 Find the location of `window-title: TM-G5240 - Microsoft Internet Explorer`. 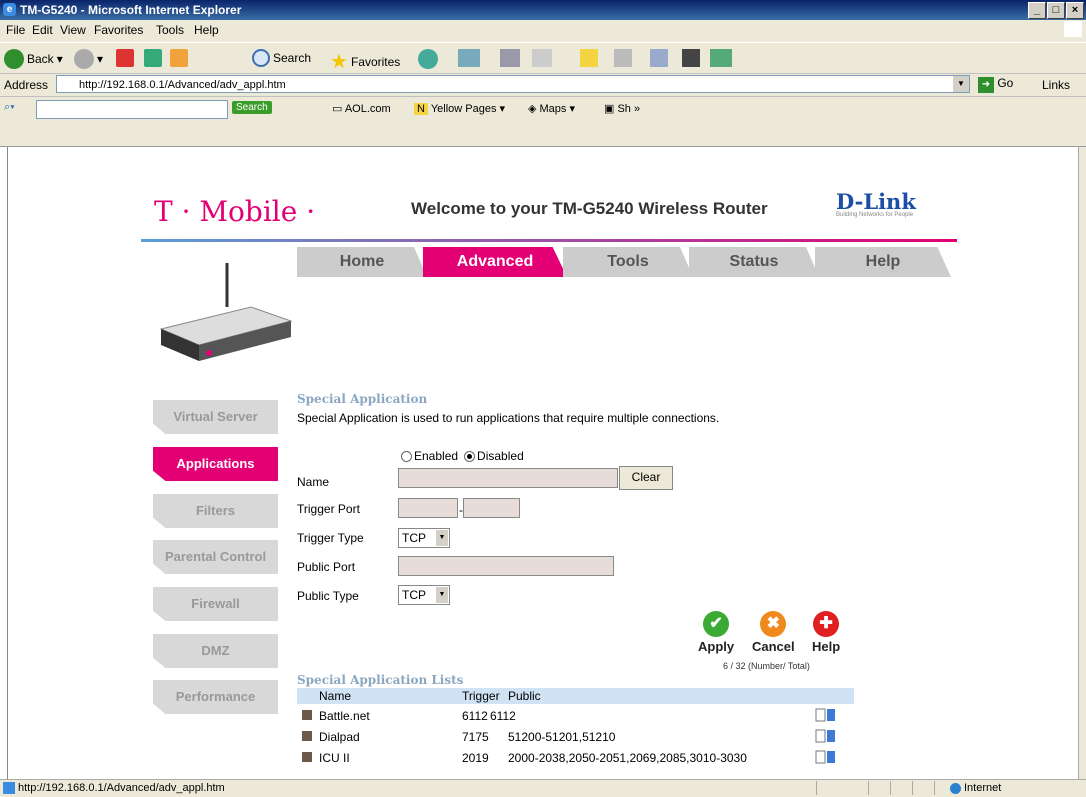

window-title: TM-G5240 - Microsoft Internet Explorer is located at coordinates (131, 10).